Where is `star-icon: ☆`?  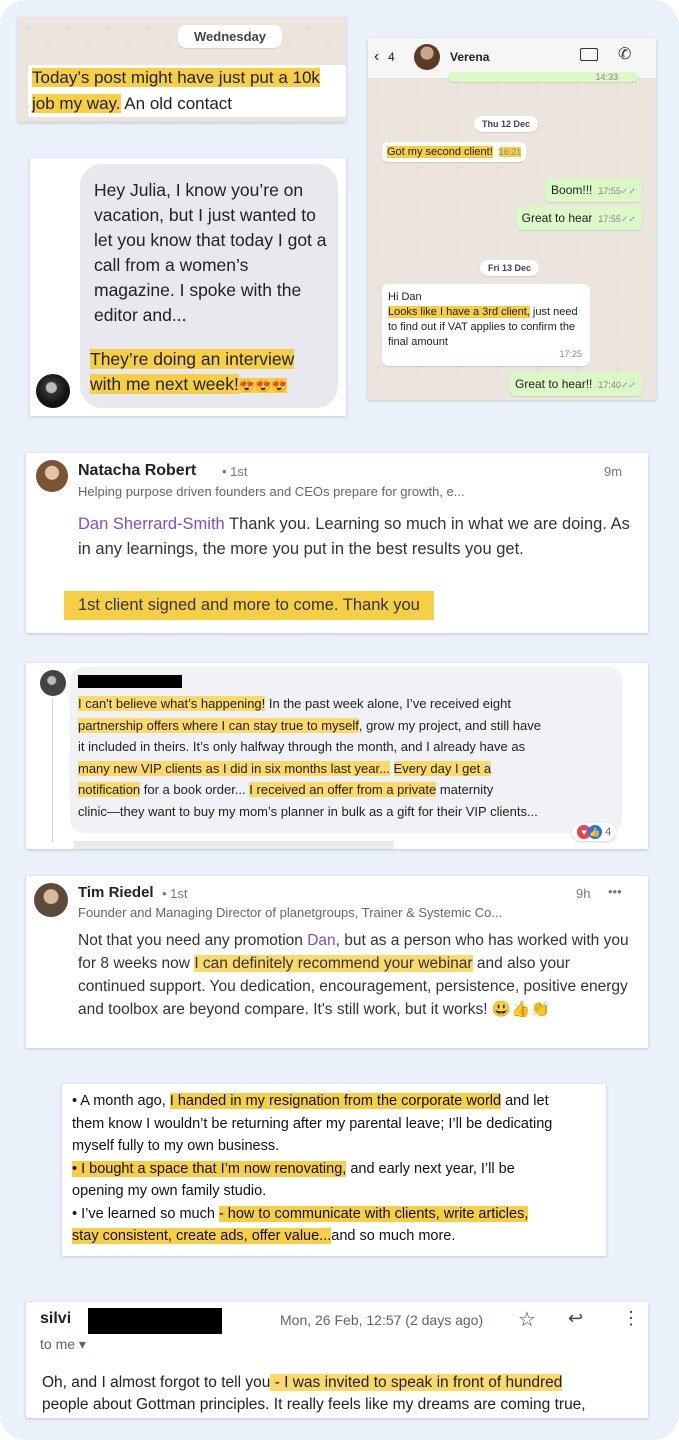 star-icon: ☆ is located at coordinates (527, 1319).